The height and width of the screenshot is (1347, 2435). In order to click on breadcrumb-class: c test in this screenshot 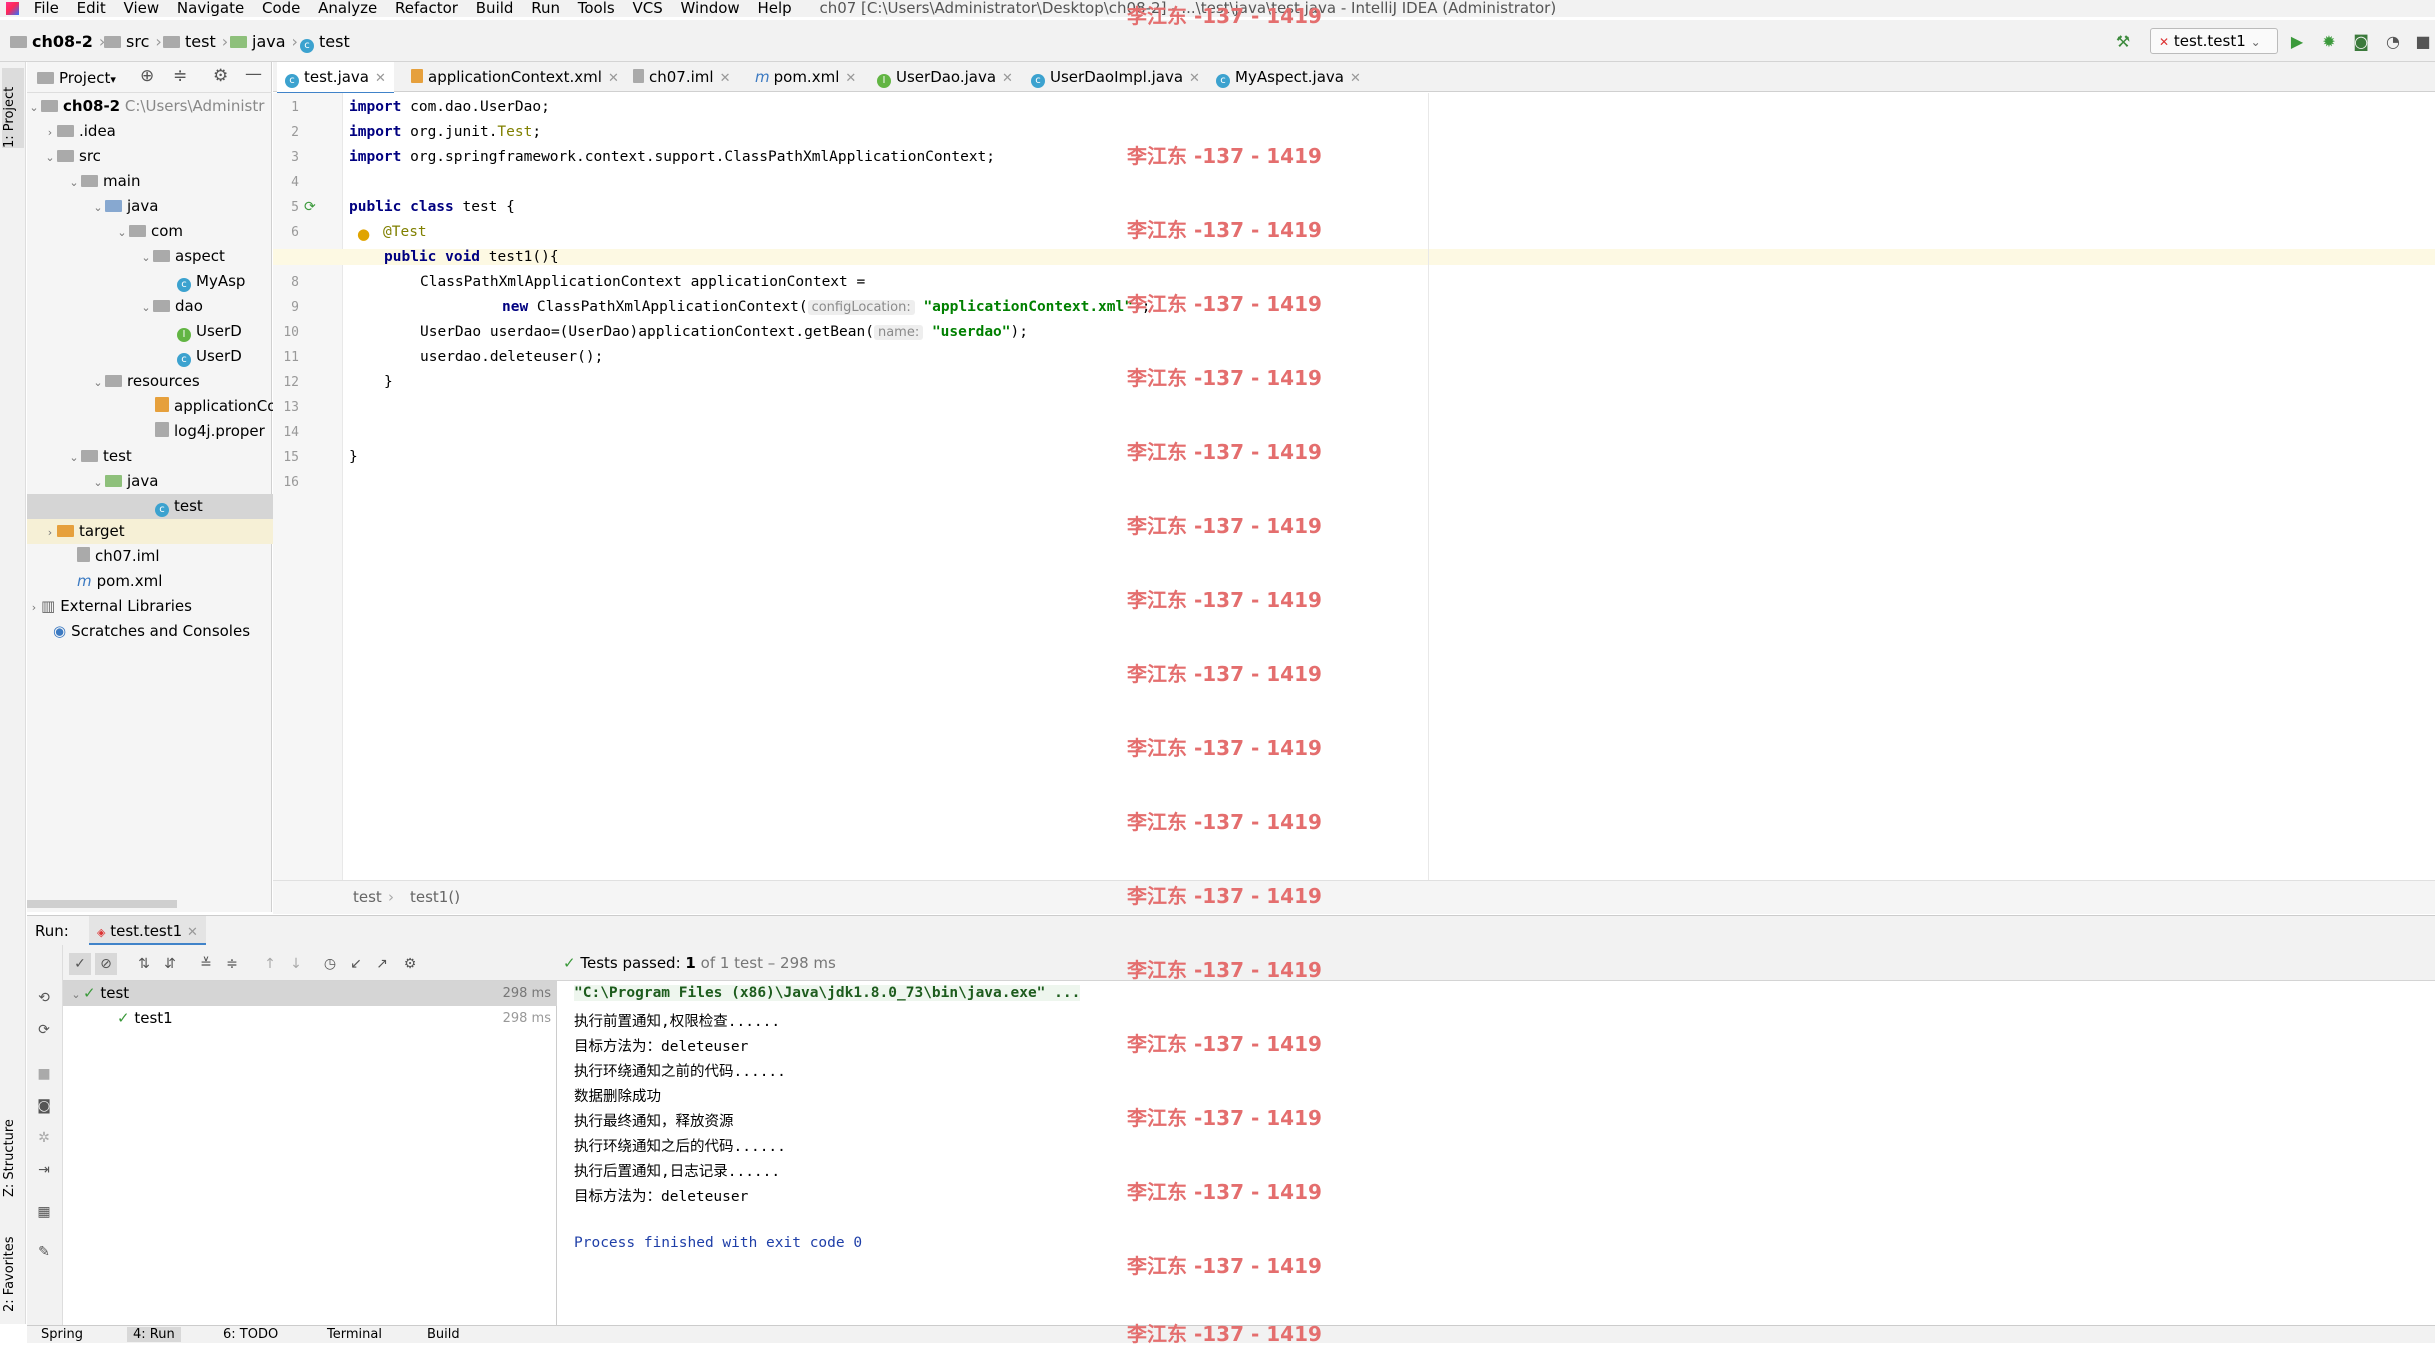, I will do `click(325, 42)`.